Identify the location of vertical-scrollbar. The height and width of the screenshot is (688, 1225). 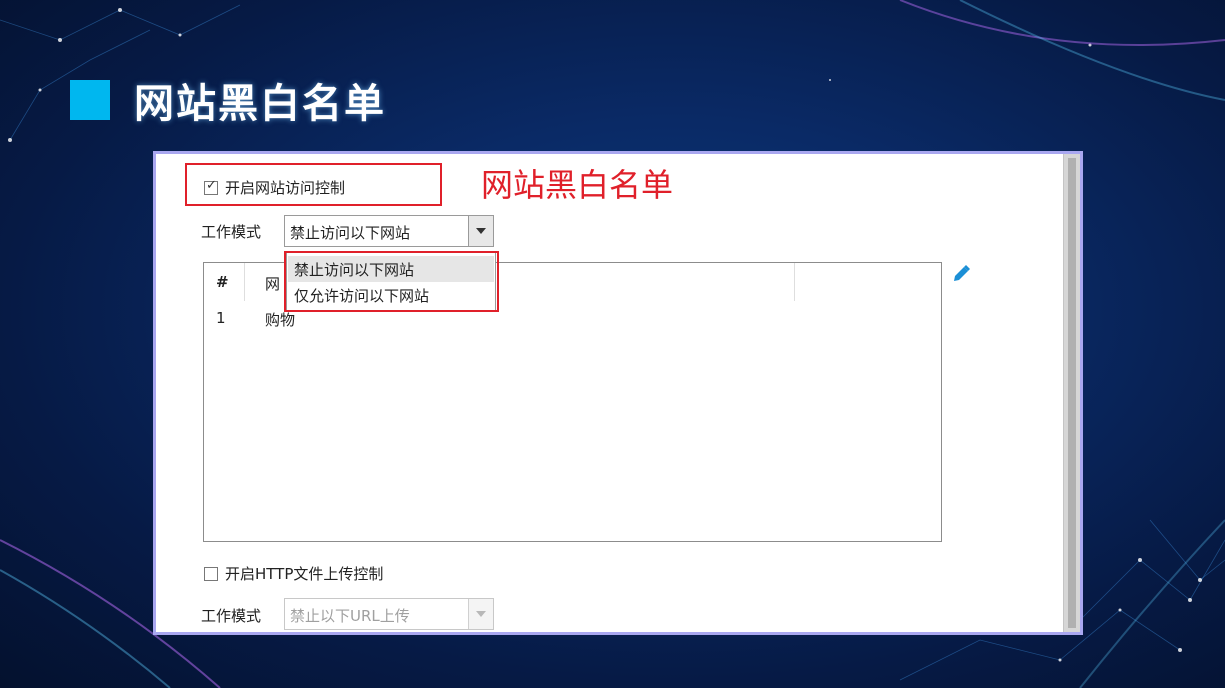
(1071, 393).